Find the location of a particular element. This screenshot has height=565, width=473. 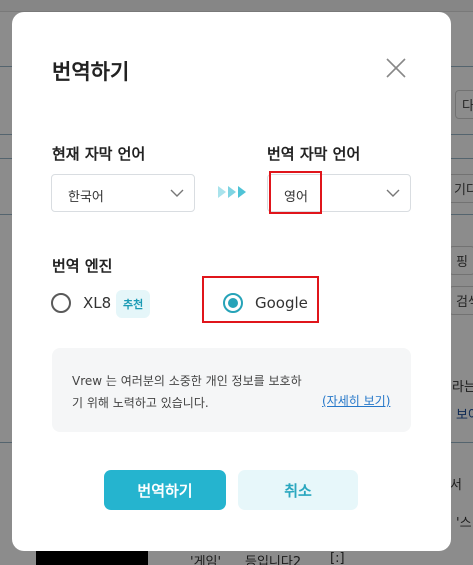

engine-radio-google is located at coordinates (233, 303).